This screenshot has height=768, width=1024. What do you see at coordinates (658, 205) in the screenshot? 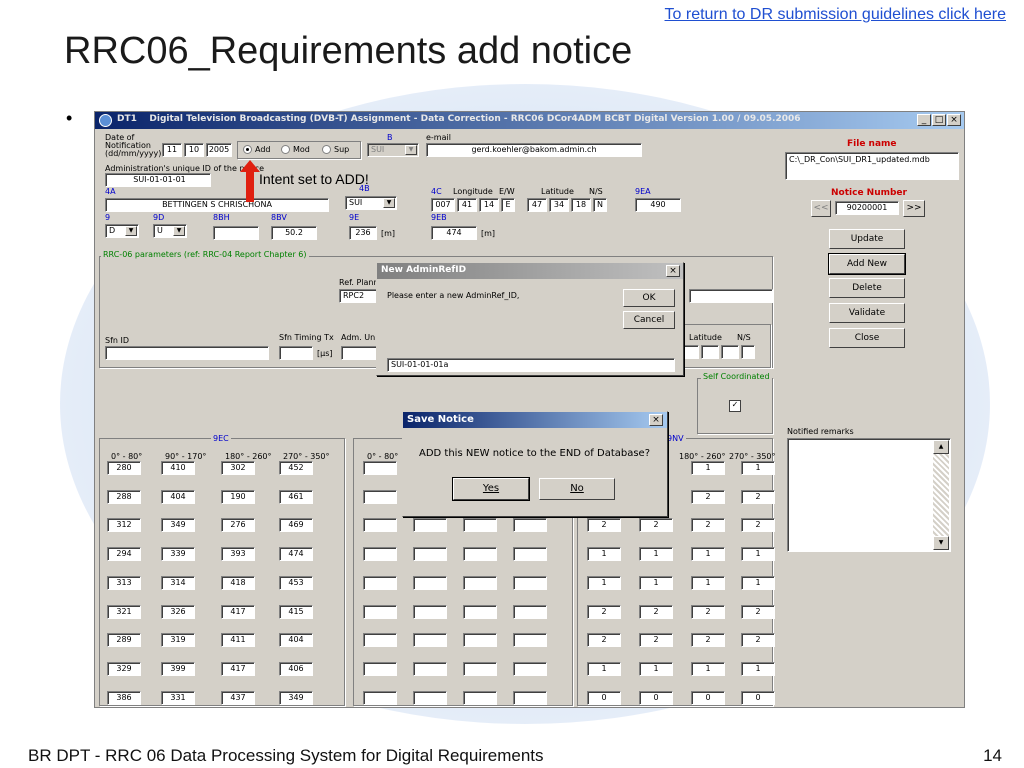
I see `field-9ea: 490` at bounding box center [658, 205].